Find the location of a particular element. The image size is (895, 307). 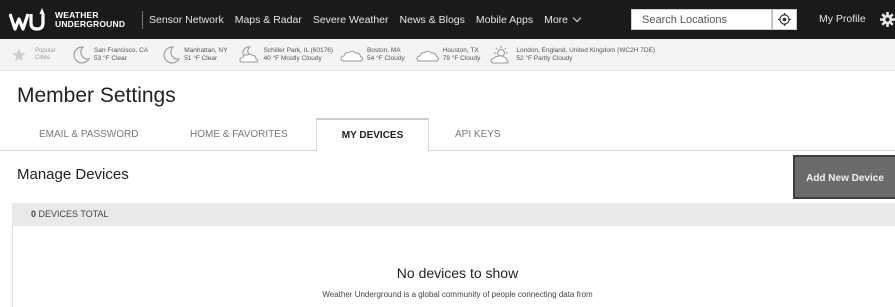

devices-total-count: 0 is located at coordinates (34, 214).